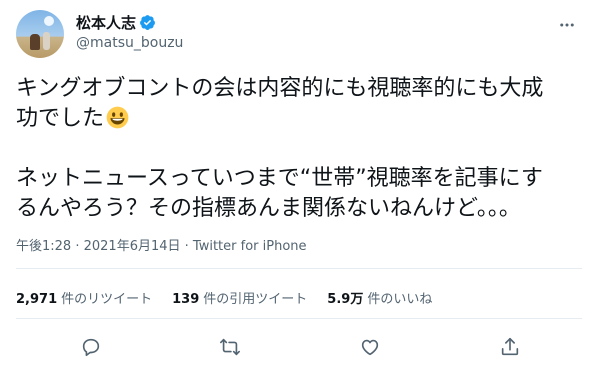  What do you see at coordinates (117, 117) in the screenshot?
I see `smiling-face-emoji-icon` at bounding box center [117, 117].